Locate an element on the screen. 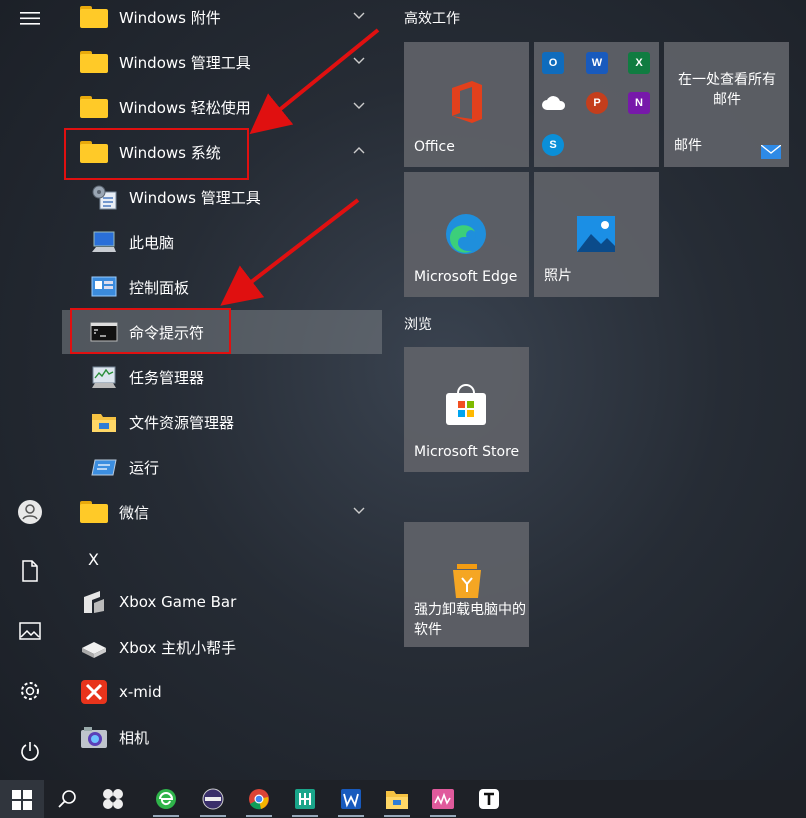  start-left-rail is located at coordinates (30, 390).